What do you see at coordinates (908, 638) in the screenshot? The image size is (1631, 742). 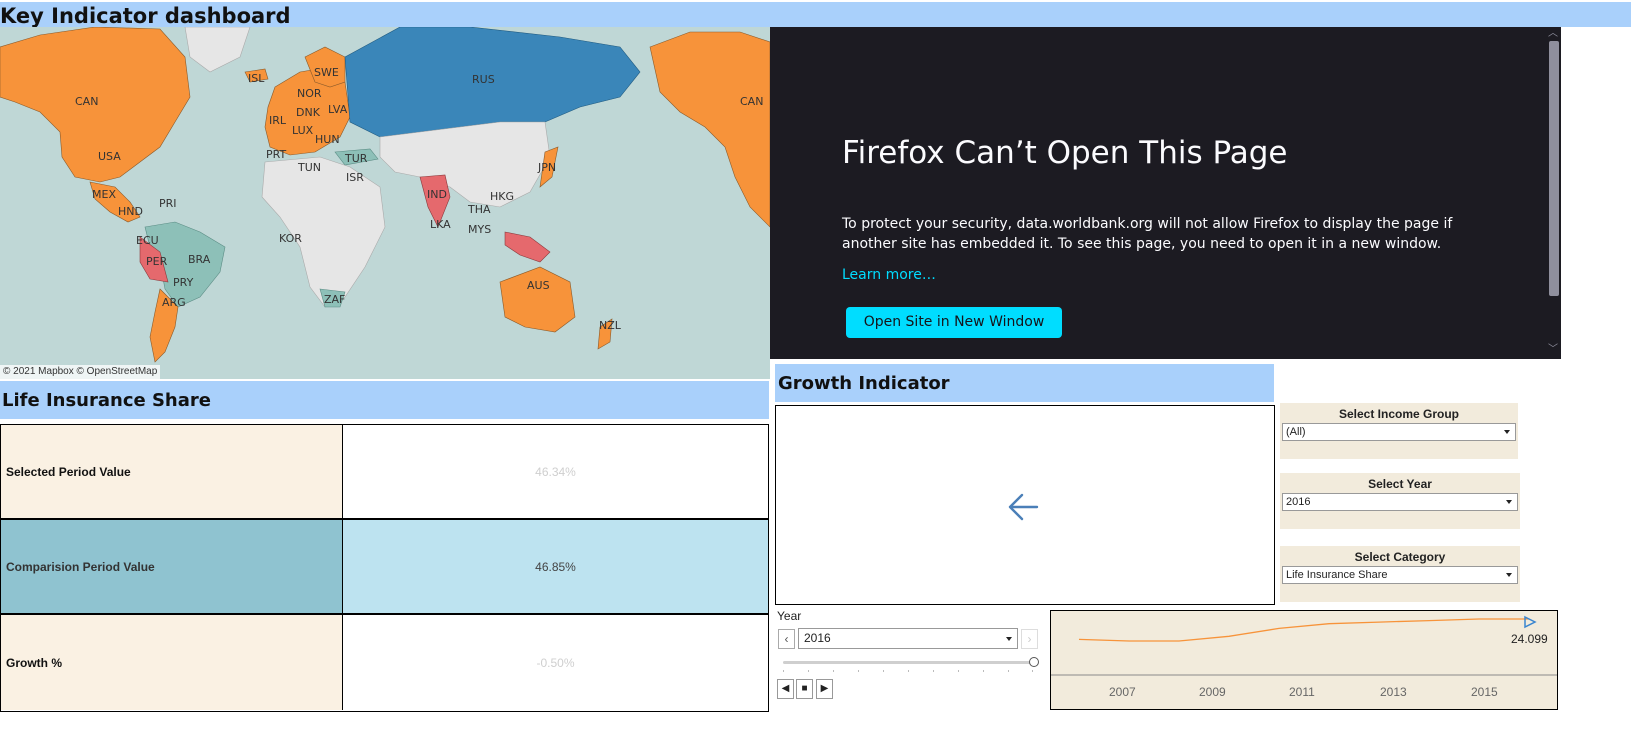 I see `year-slider-select: 2016` at bounding box center [908, 638].